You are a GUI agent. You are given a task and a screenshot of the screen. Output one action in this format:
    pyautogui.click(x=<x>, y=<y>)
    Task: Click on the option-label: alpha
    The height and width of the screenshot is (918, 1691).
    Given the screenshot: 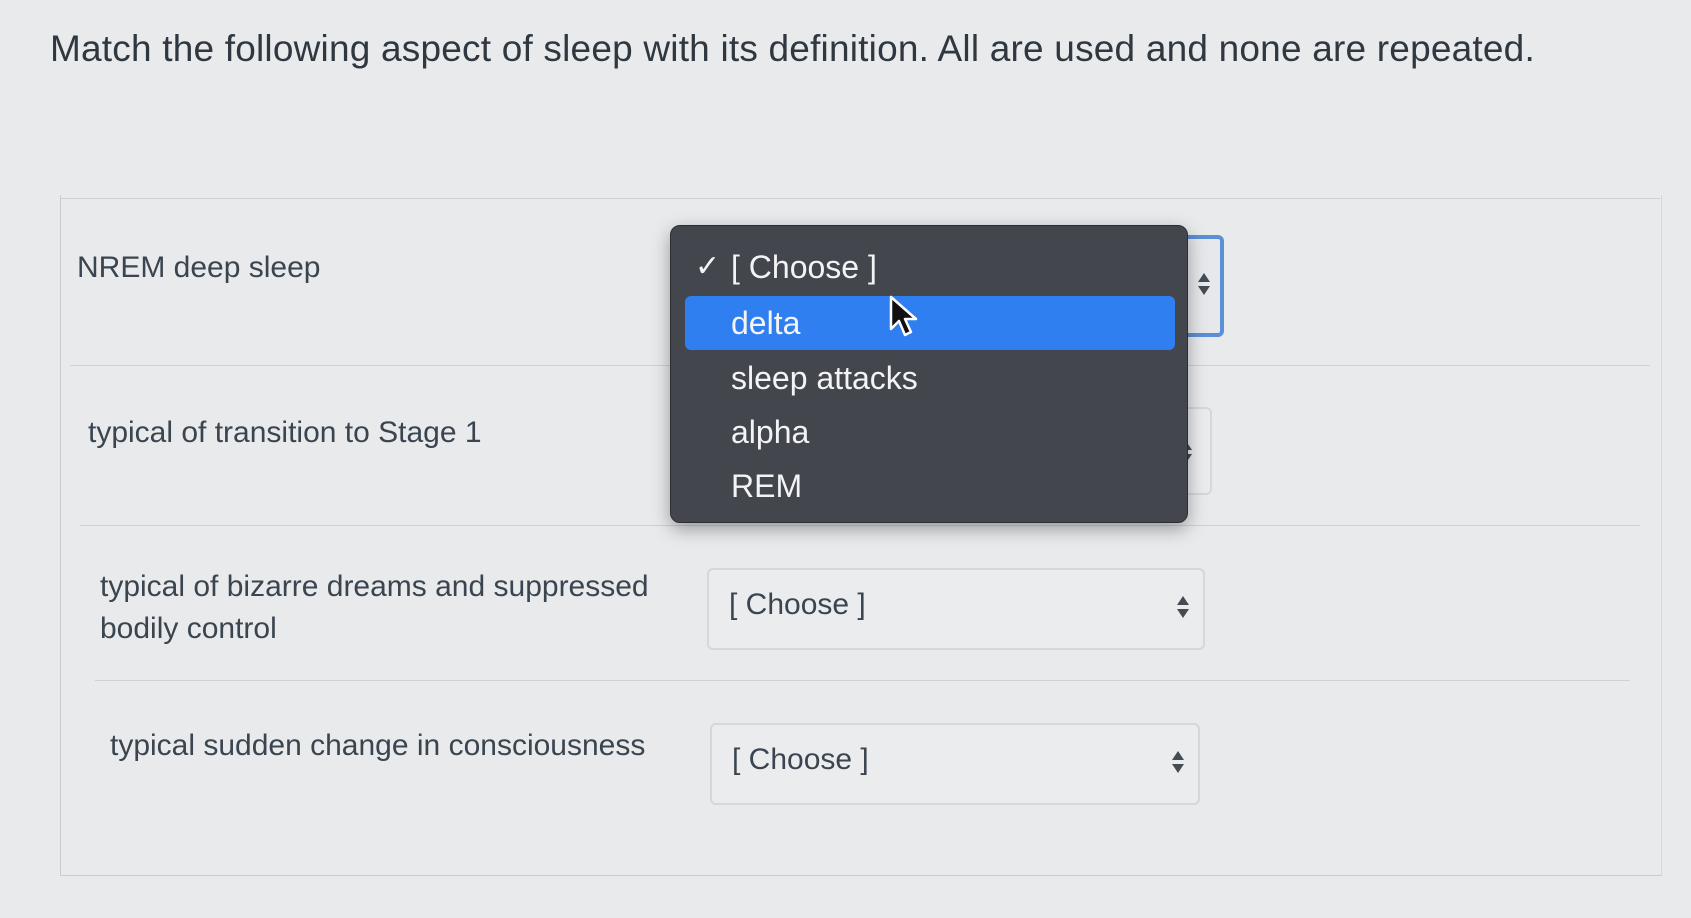 What is the action you would take?
    pyautogui.click(x=770, y=432)
    